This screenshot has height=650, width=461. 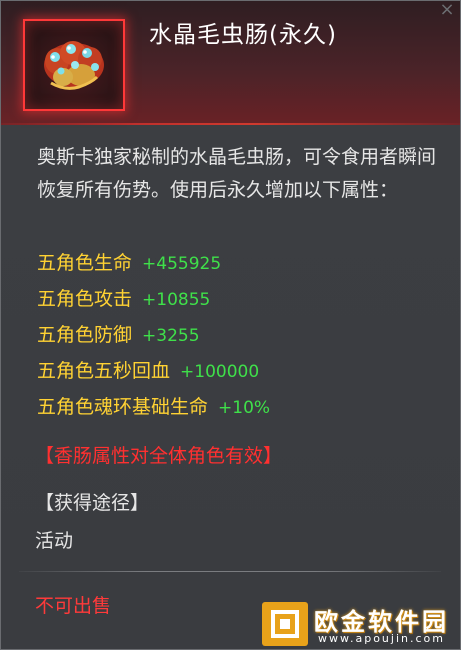 I want to click on stat-row: 五角色攻击 +10855, so click(x=123, y=297).